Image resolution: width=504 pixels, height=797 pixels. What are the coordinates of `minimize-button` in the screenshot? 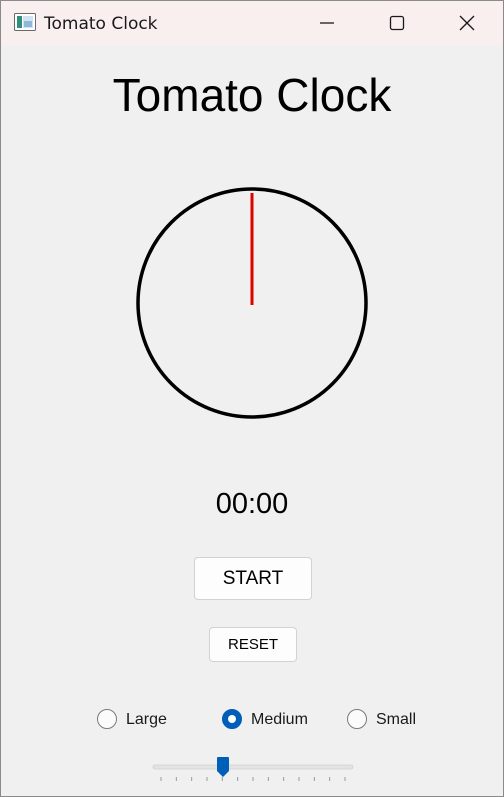 It's located at (328, 23).